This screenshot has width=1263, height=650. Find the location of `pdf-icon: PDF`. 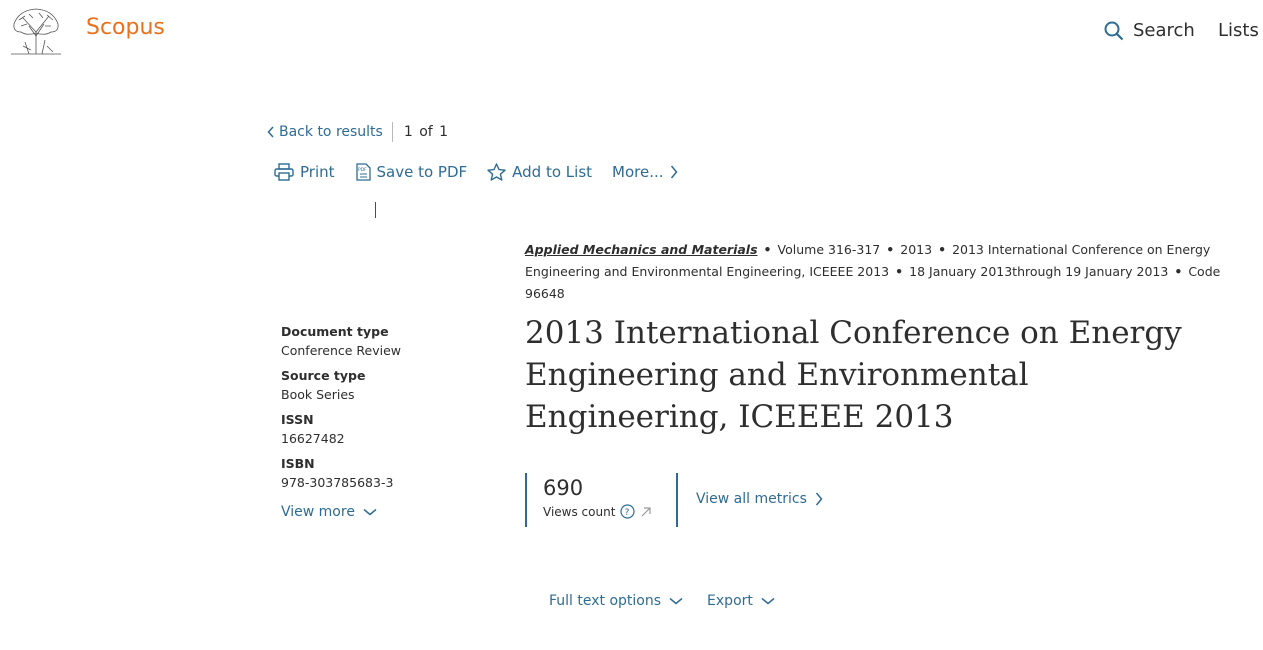

pdf-icon: PDF is located at coordinates (363, 172).